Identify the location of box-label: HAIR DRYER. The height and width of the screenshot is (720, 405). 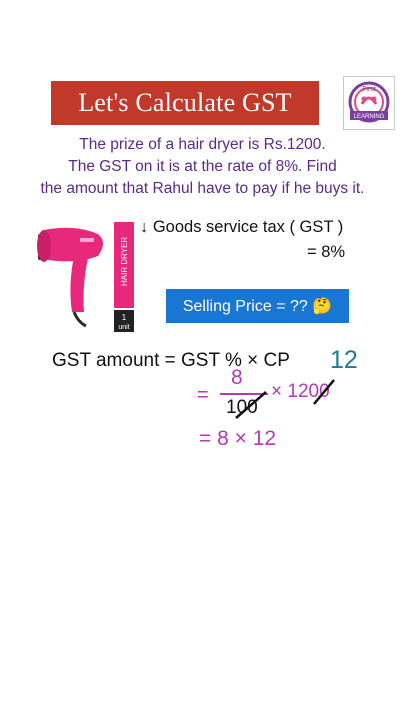
(124, 261).